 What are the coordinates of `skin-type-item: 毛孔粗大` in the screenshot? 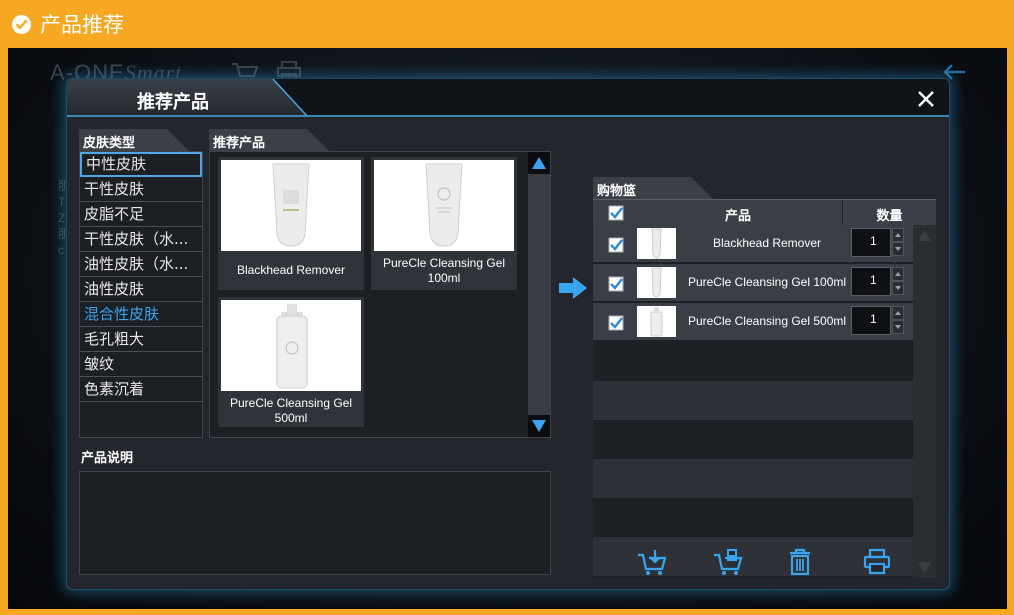 It's located at (141, 339).